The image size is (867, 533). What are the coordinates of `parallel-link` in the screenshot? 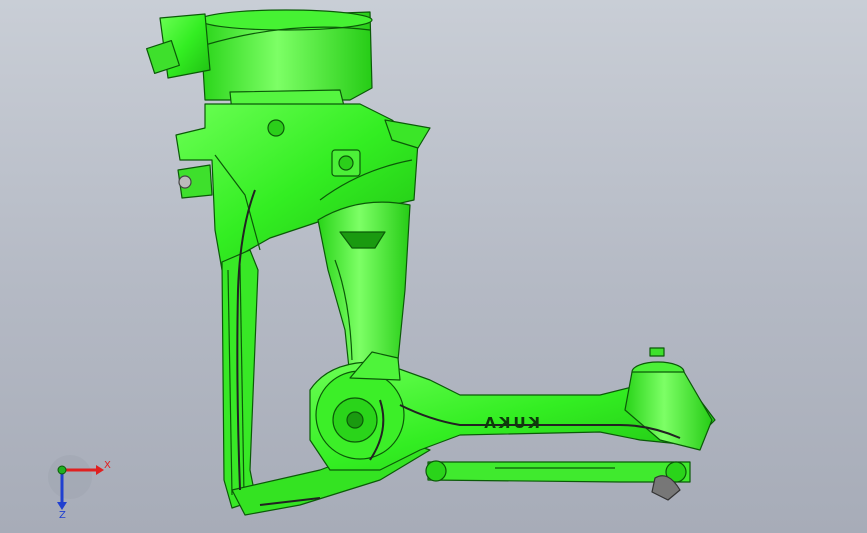 It's located at (558, 471).